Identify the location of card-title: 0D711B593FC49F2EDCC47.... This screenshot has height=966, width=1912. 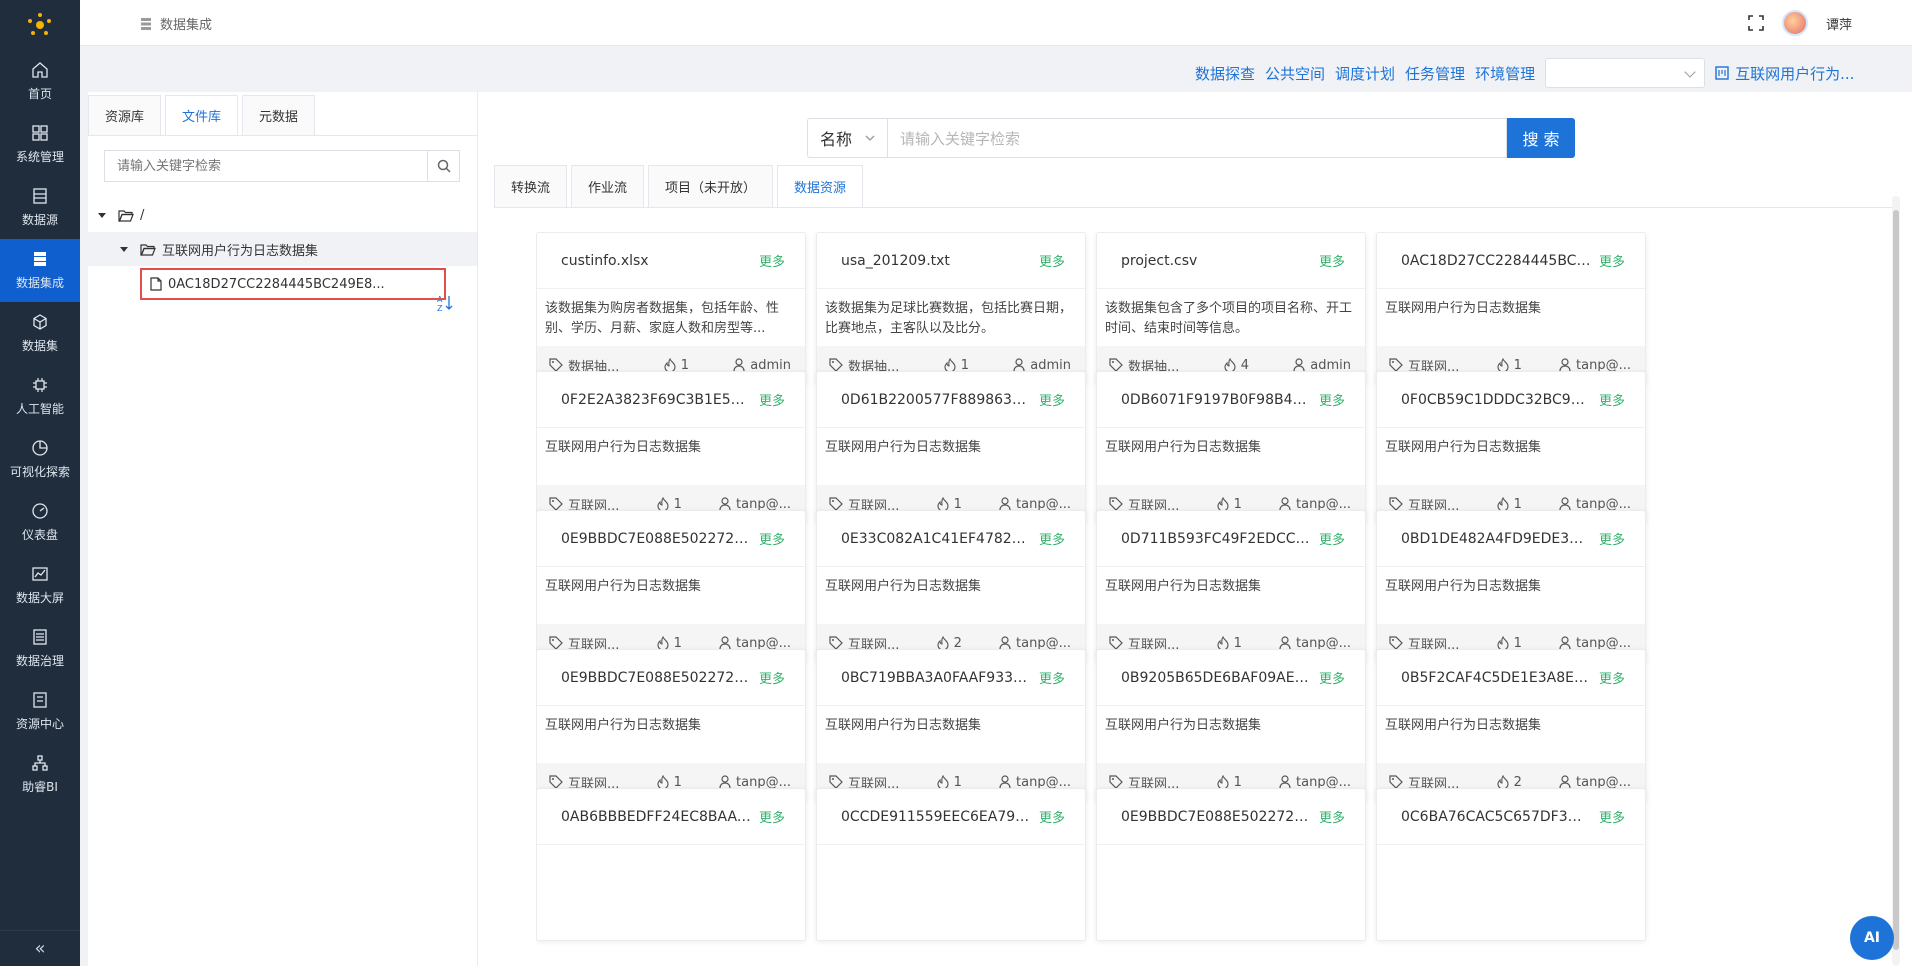
(1216, 539).